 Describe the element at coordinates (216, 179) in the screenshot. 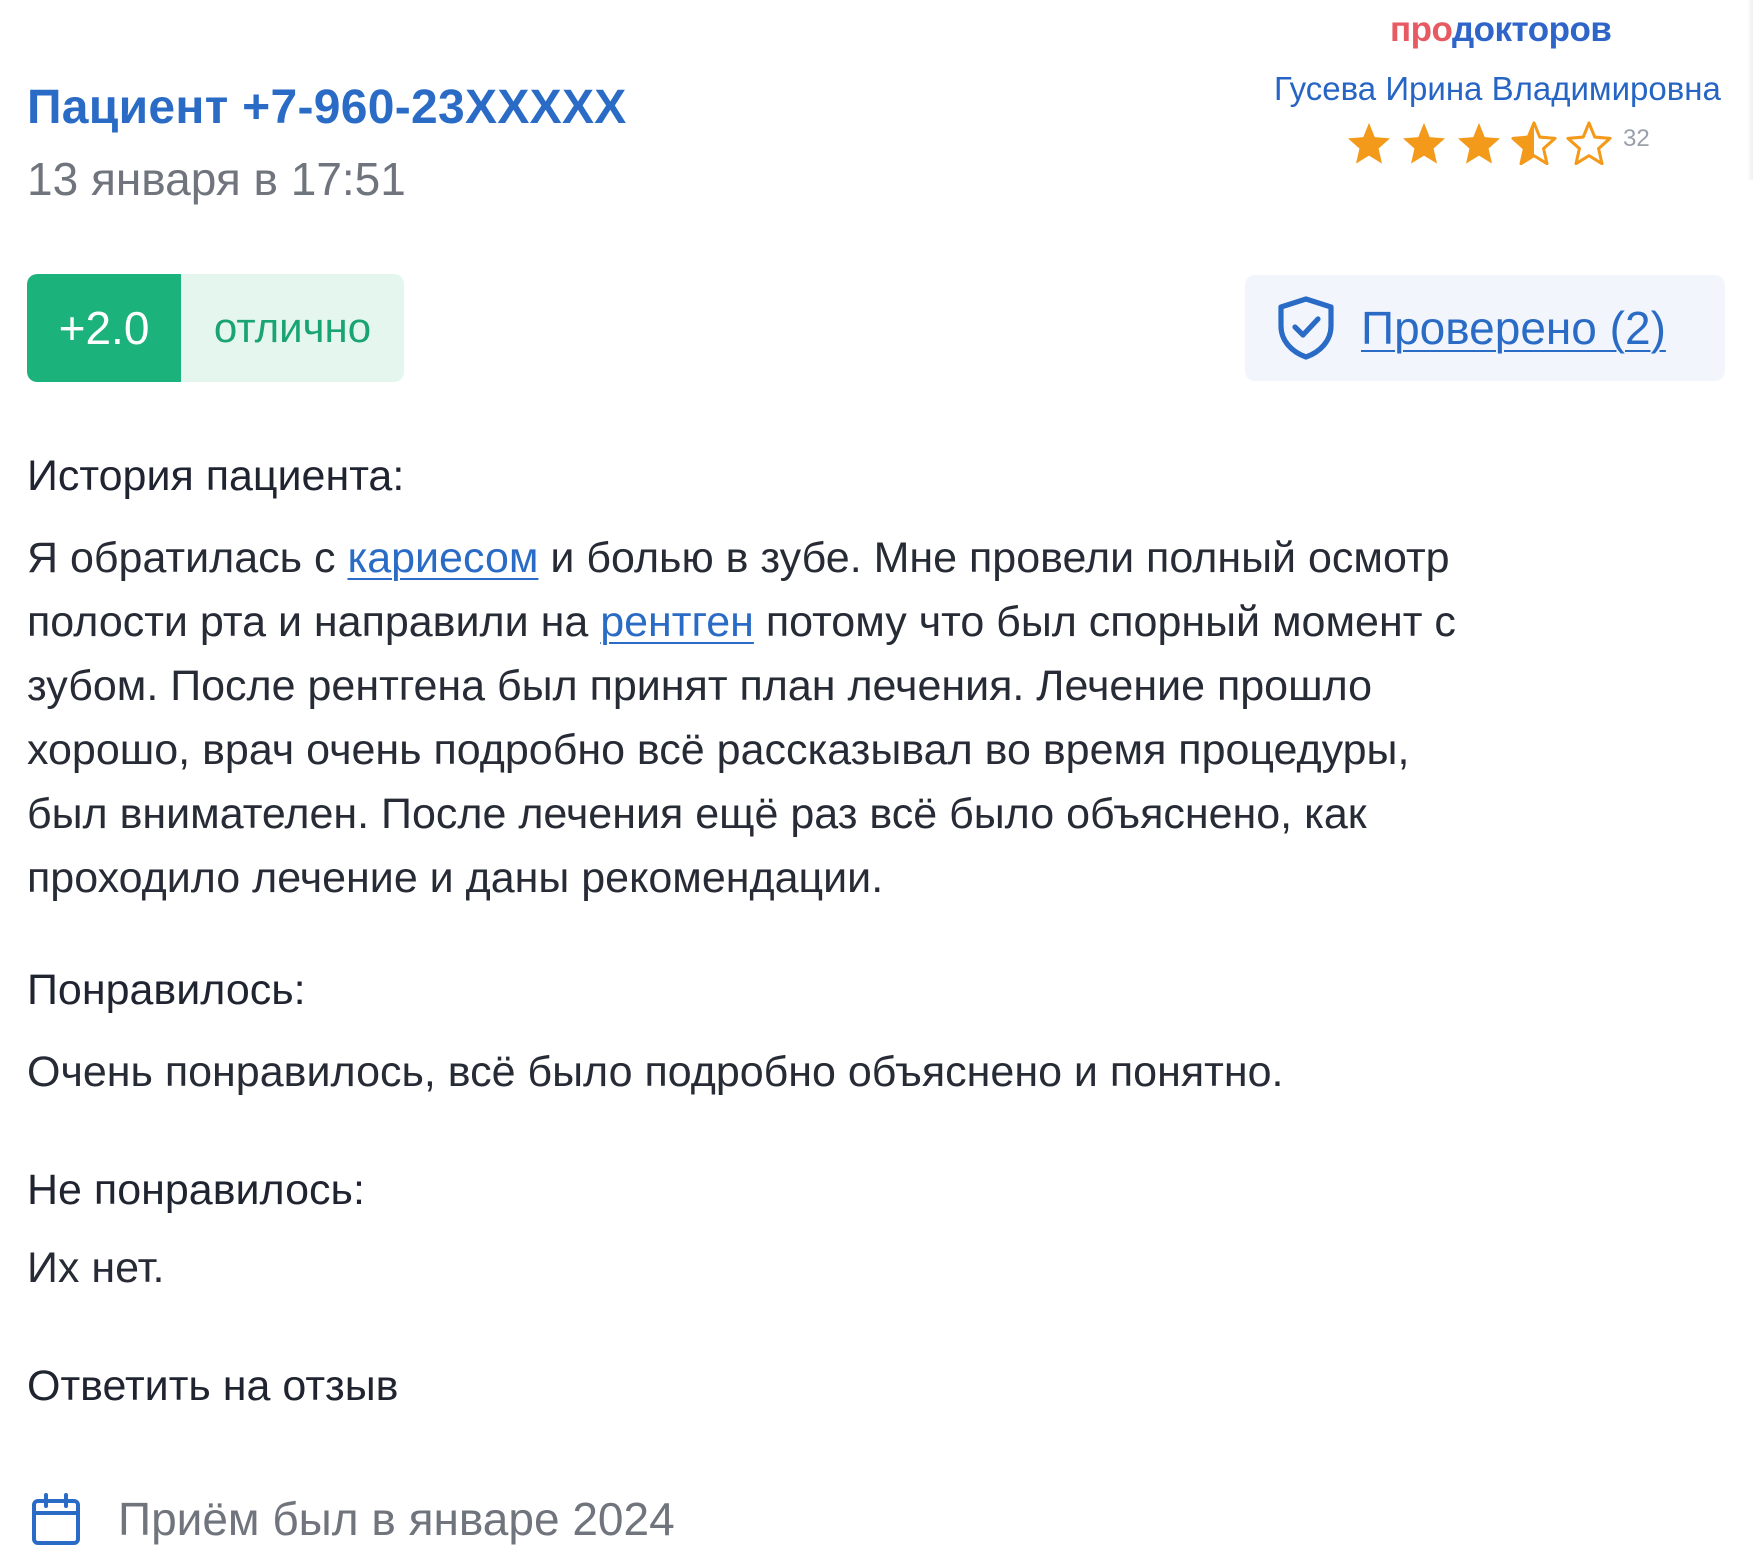

I see `review-date: 13 января в 17:51` at that location.